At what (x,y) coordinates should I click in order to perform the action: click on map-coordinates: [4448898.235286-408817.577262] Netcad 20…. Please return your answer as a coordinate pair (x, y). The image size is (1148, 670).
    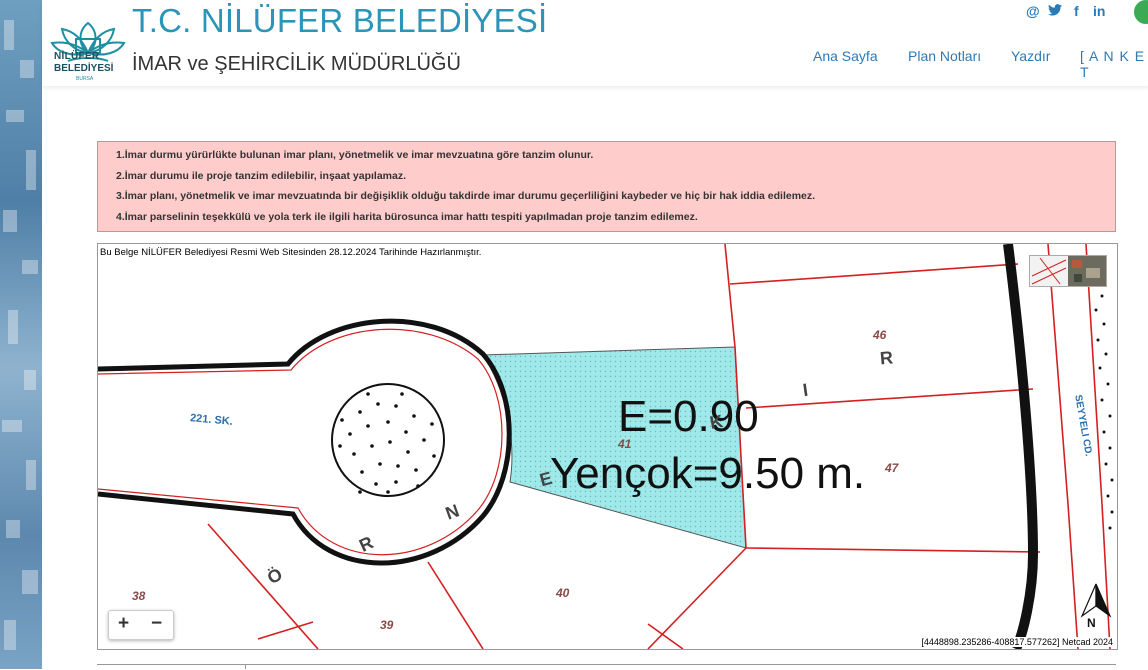
    Looking at the image, I should click on (1017, 642).